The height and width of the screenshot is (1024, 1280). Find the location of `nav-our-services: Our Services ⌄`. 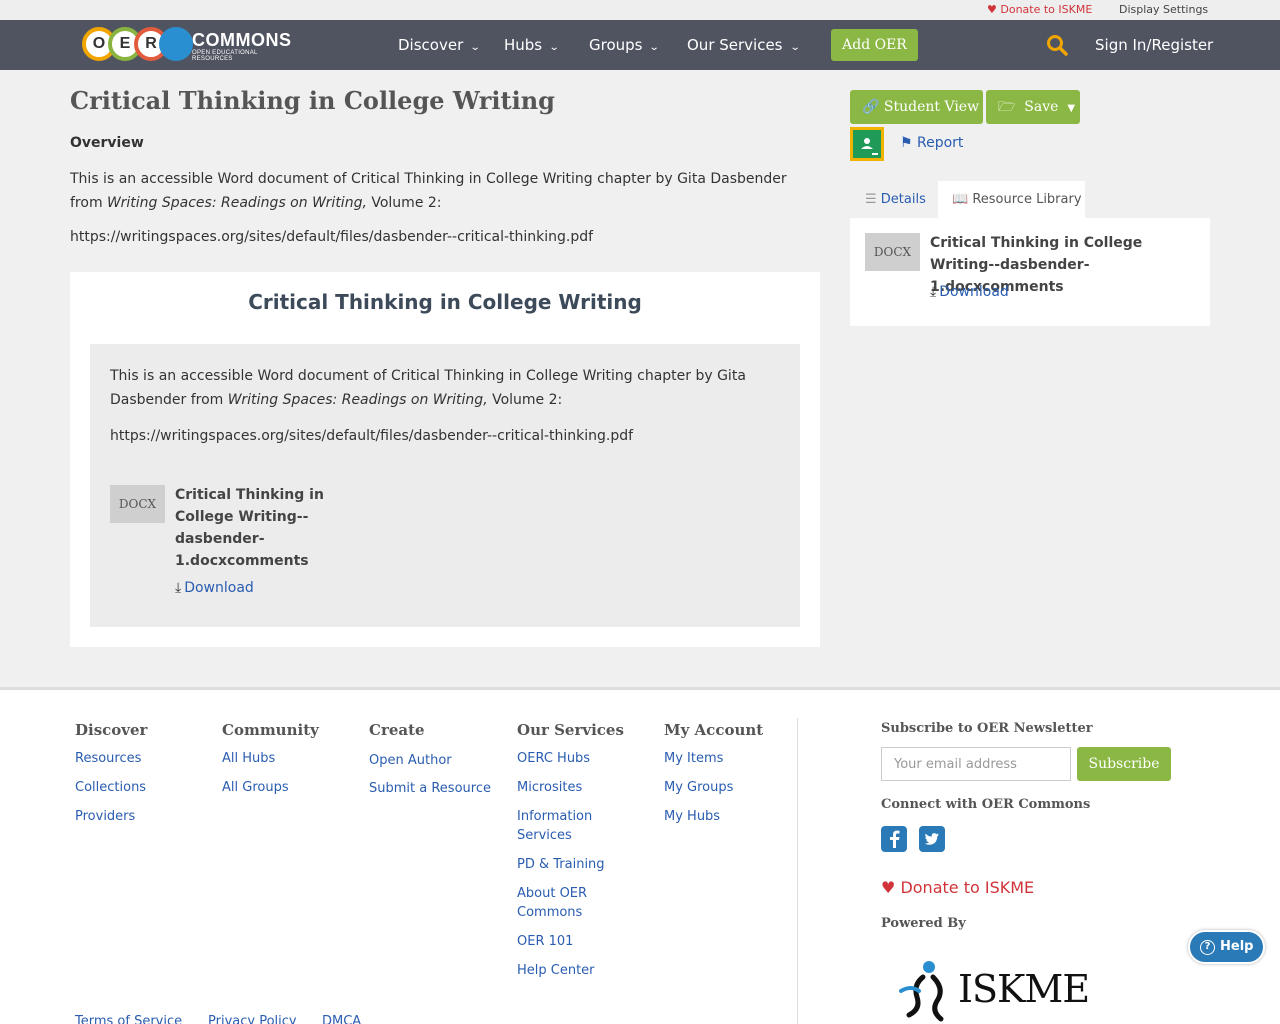

nav-our-services: Our Services ⌄ is located at coordinates (744, 45).